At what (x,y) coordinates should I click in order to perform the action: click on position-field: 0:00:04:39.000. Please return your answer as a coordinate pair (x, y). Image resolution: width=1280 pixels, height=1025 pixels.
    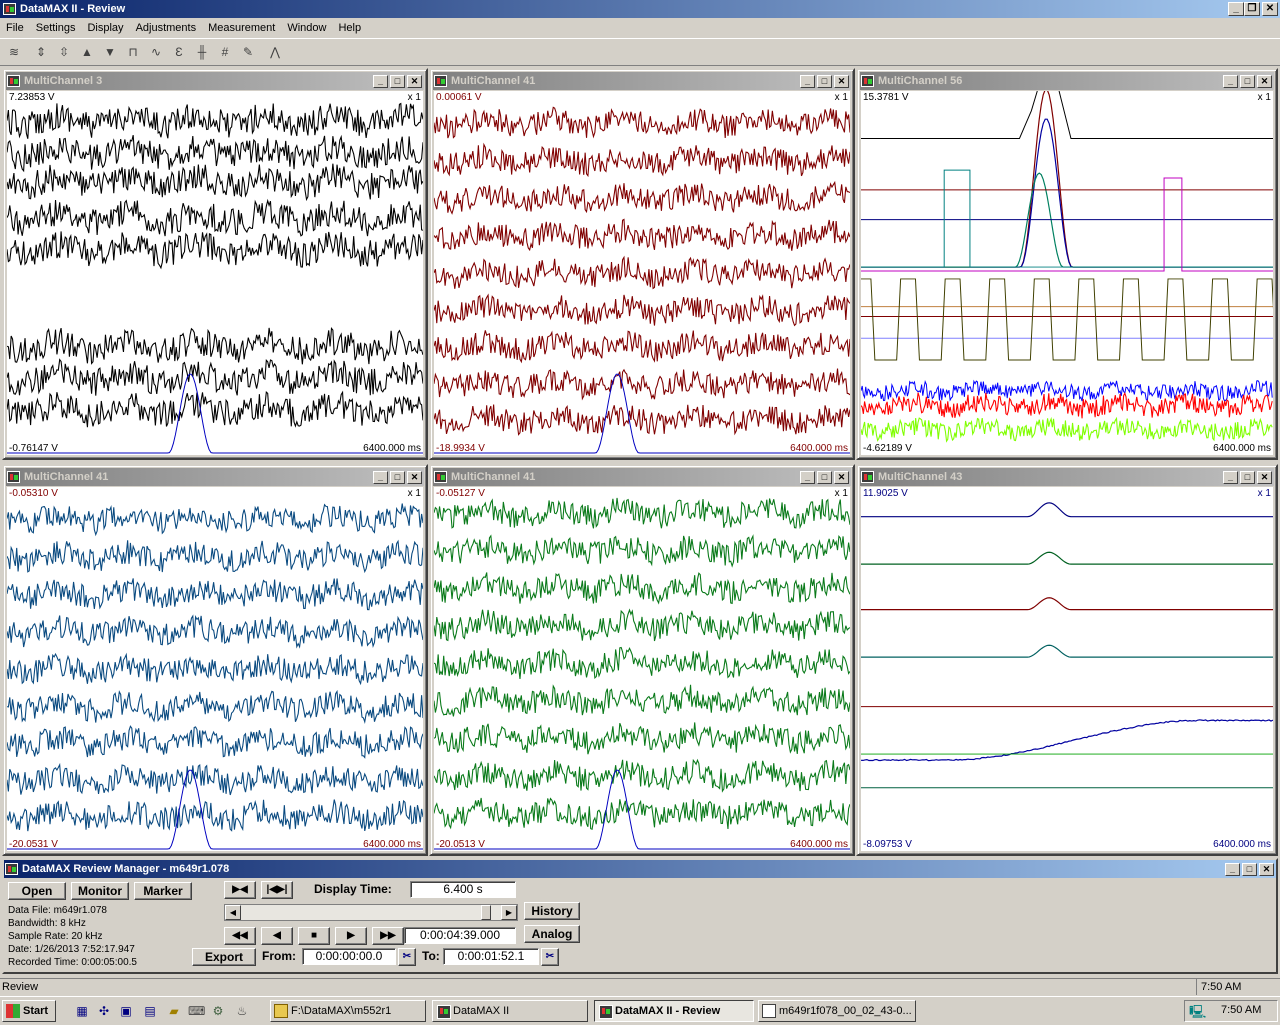
    Looking at the image, I should click on (460, 935).